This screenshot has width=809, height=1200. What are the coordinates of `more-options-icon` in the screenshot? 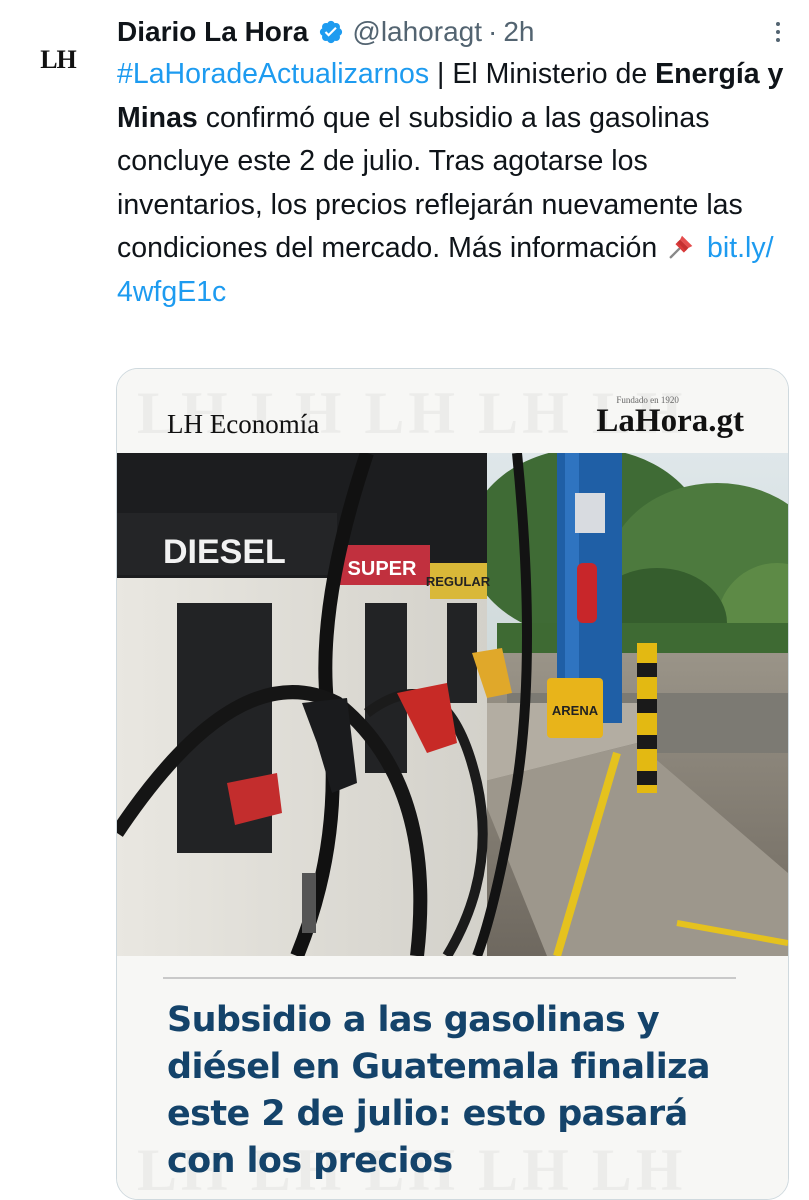 It's located at (778, 32).